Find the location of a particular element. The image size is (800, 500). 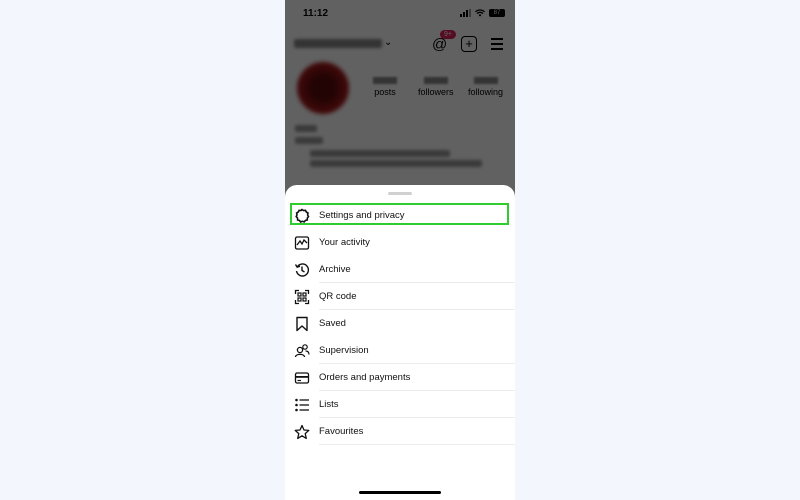

menu-item-label: Favourites is located at coordinates (341, 431).